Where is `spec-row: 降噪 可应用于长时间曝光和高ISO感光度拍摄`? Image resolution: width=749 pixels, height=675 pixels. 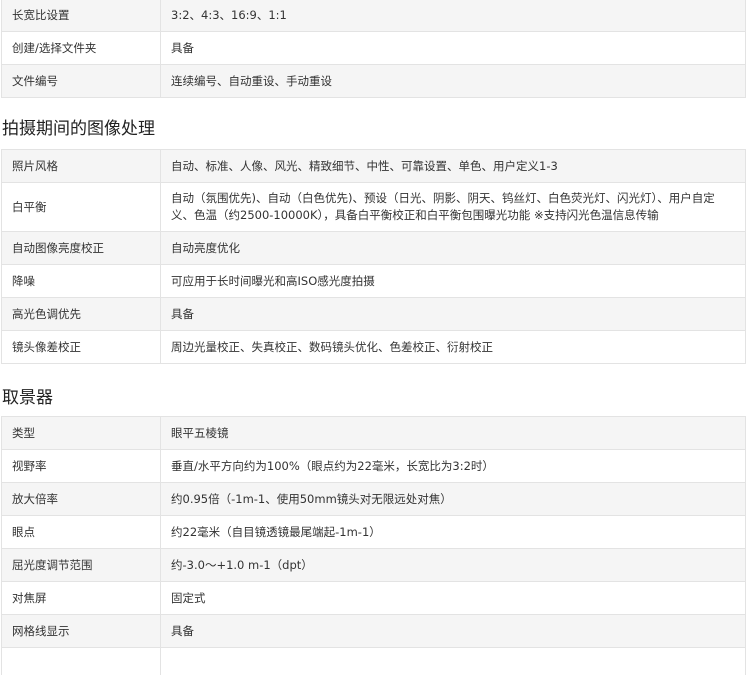
spec-row: 降噪 可应用于长时间曝光和高ISO感光度拍摄 is located at coordinates (373, 281).